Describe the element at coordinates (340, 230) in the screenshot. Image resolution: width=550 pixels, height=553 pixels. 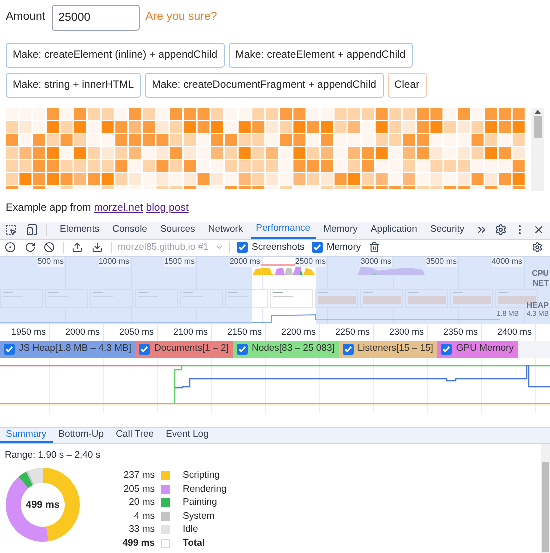
I see `devtools-tab: Memory` at that location.